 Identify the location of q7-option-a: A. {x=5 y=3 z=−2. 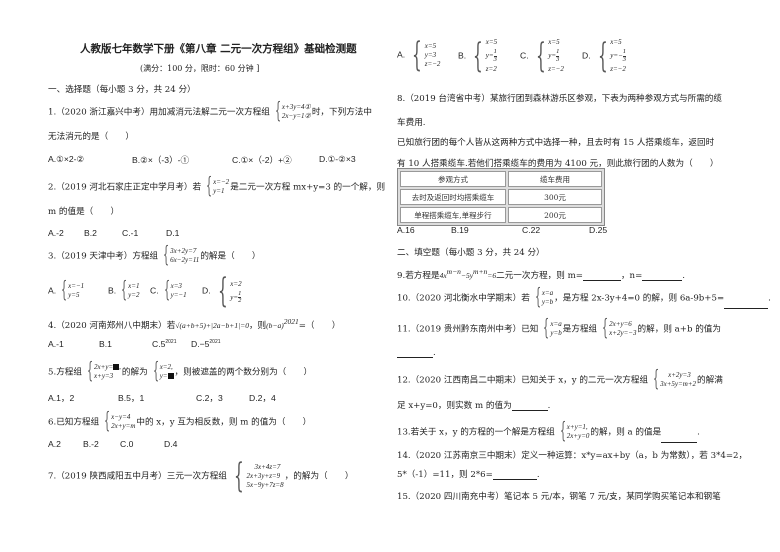
(419, 55).